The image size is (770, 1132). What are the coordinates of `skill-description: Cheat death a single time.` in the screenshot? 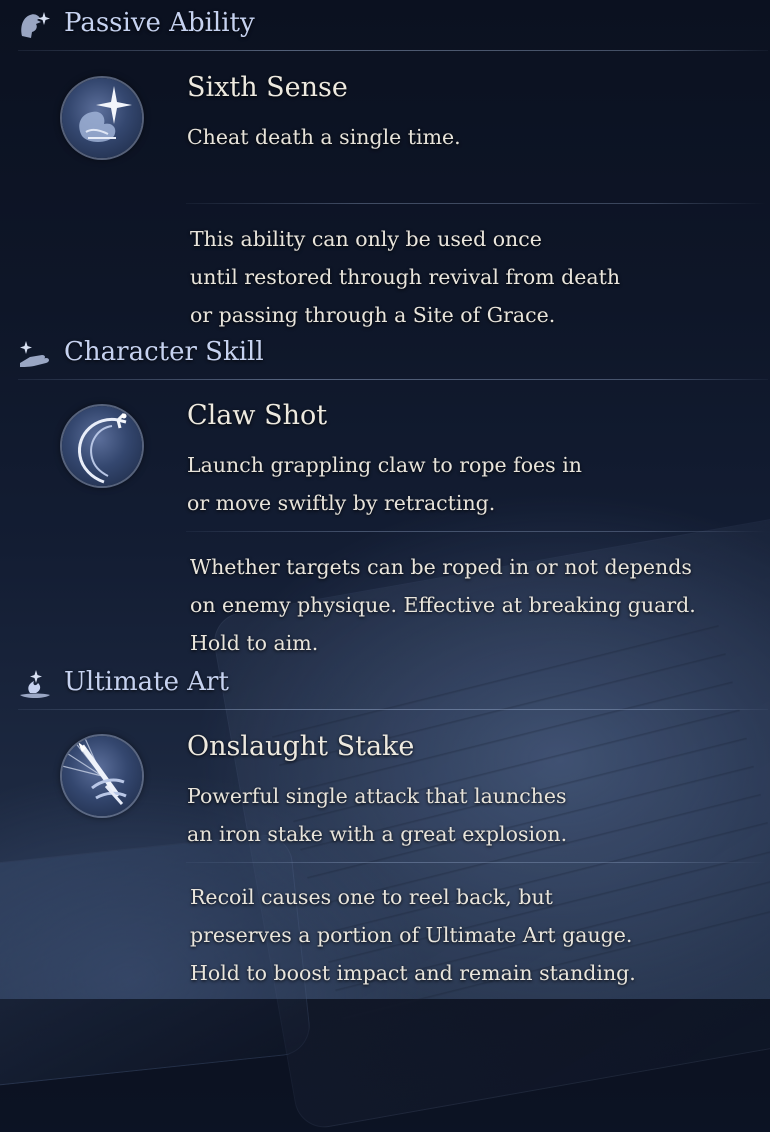 It's located at (324, 137).